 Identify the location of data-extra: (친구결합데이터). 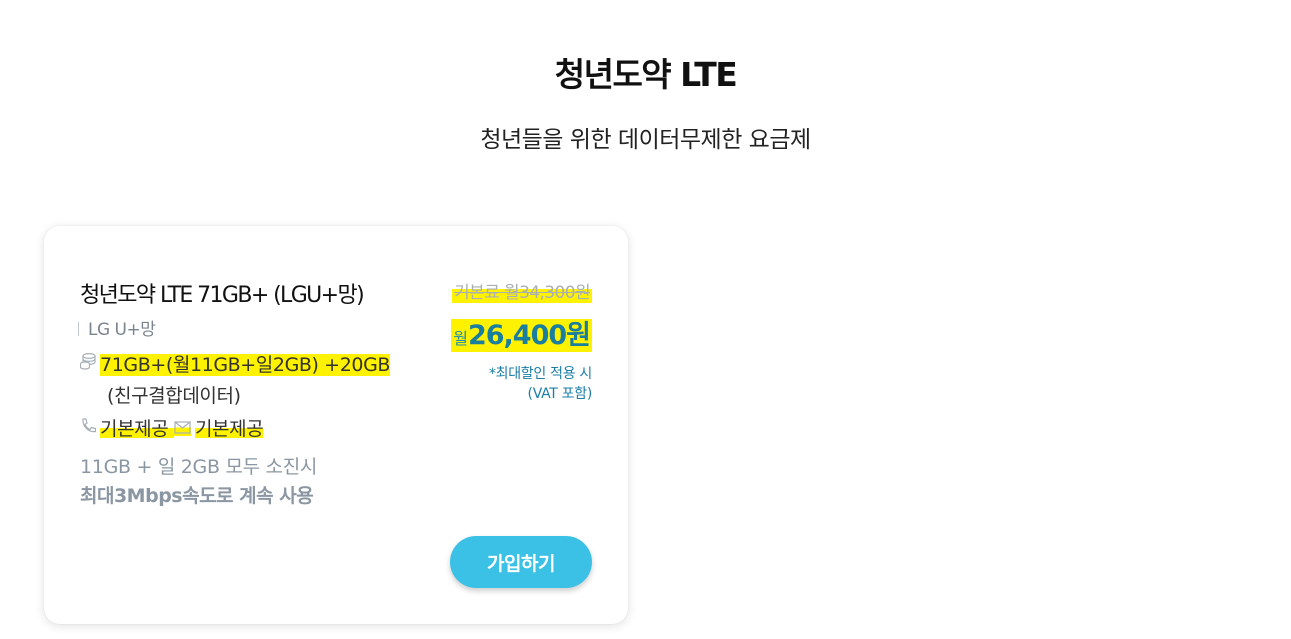
(174, 396).